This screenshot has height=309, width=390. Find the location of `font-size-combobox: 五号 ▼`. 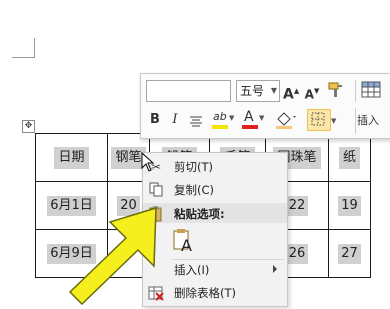

font-size-combobox: 五号 ▼ is located at coordinates (258, 91).